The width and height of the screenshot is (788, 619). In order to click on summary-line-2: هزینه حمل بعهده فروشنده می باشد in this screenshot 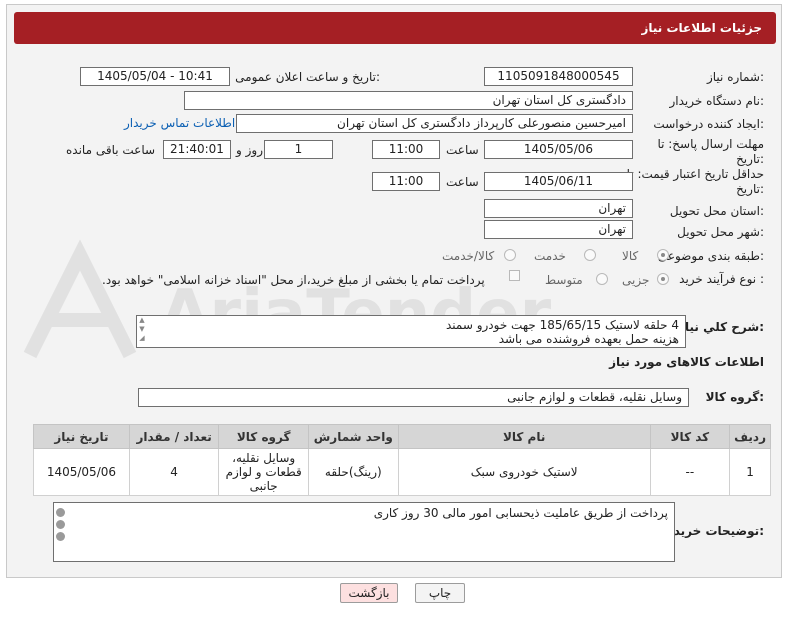, I will do `click(588, 339)`.